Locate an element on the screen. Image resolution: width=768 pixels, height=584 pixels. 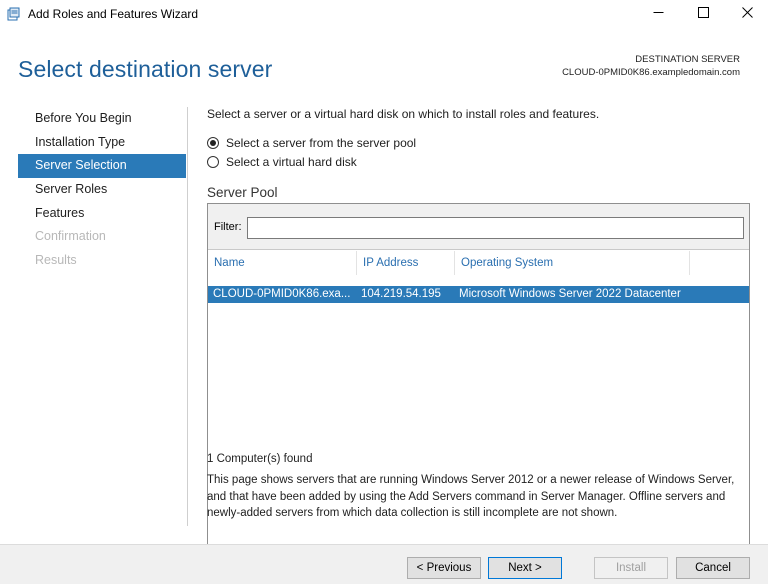
page-title: Select destination server is located at coordinates (145, 69).